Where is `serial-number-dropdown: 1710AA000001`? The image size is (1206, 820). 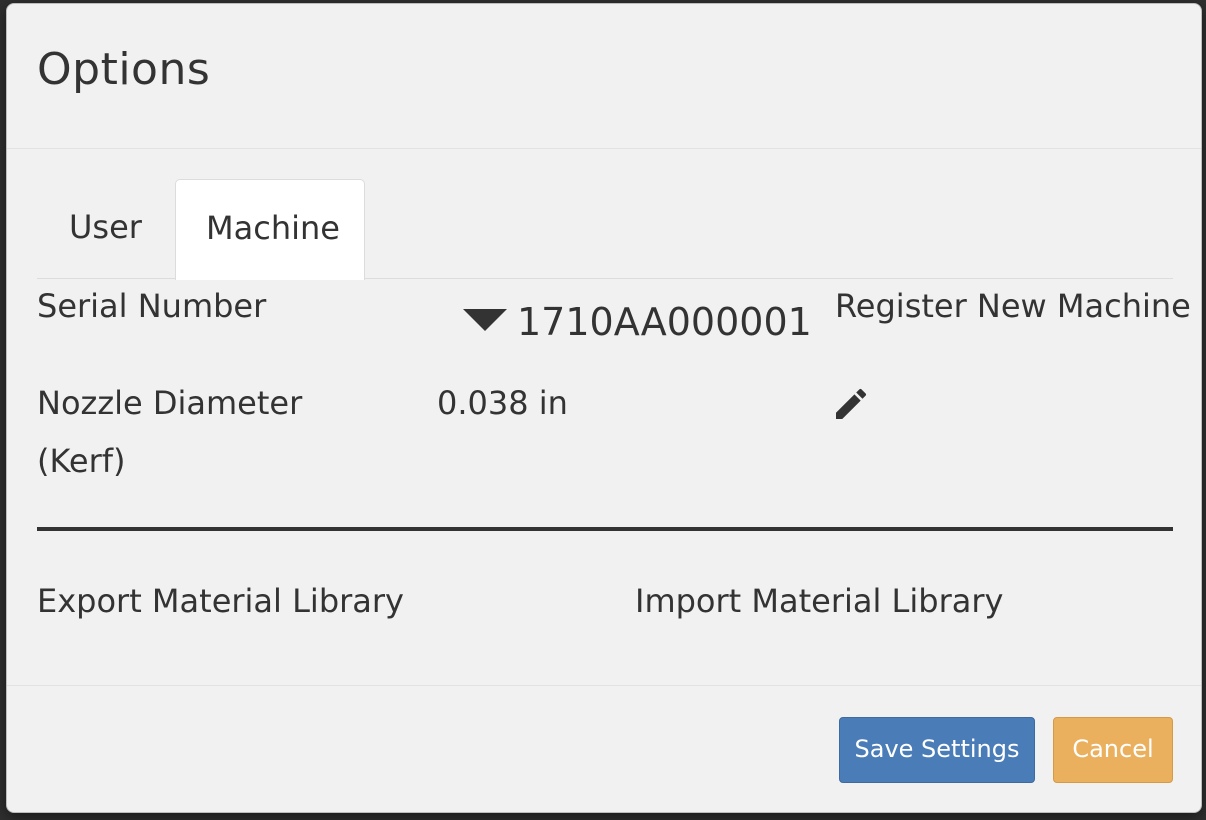 serial-number-dropdown: 1710AA000001 is located at coordinates (637, 330).